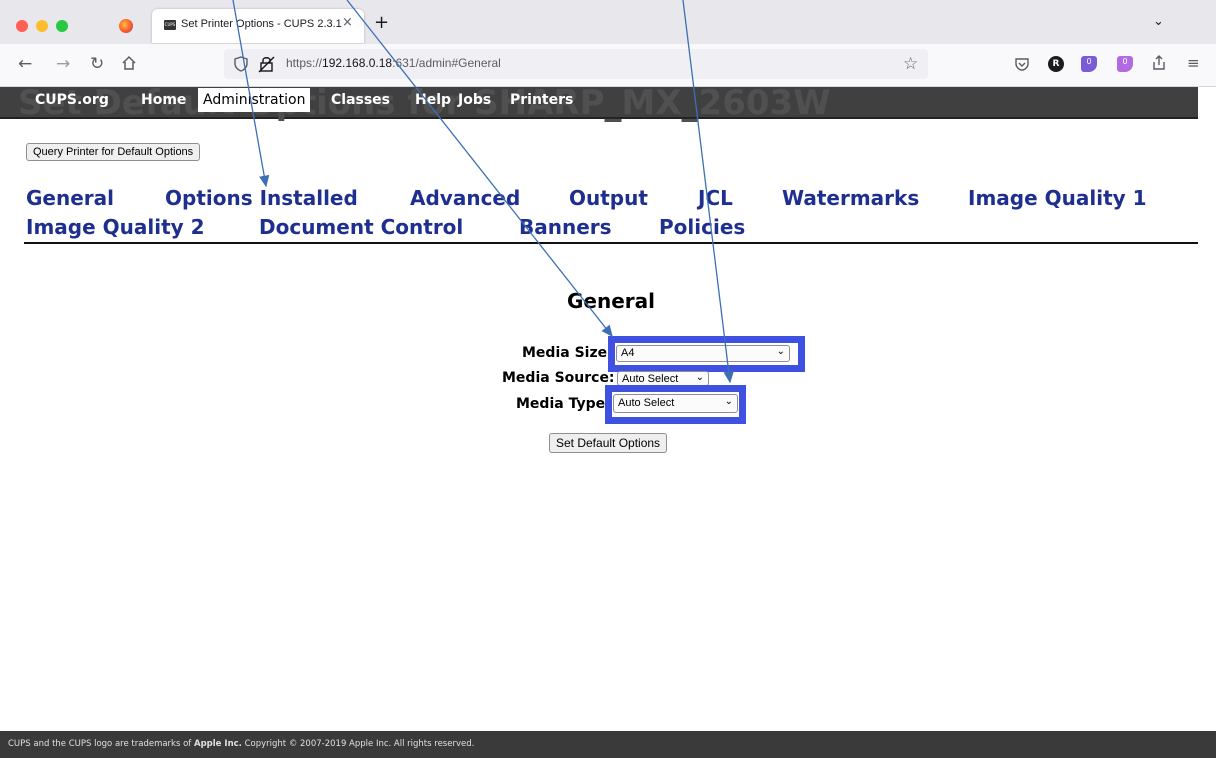 The width and height of the screenshot is (1216, 758). Describe the element at coordinates (558, 378) in the screenshot. I see `media-source-label: Media Source:` at that location.